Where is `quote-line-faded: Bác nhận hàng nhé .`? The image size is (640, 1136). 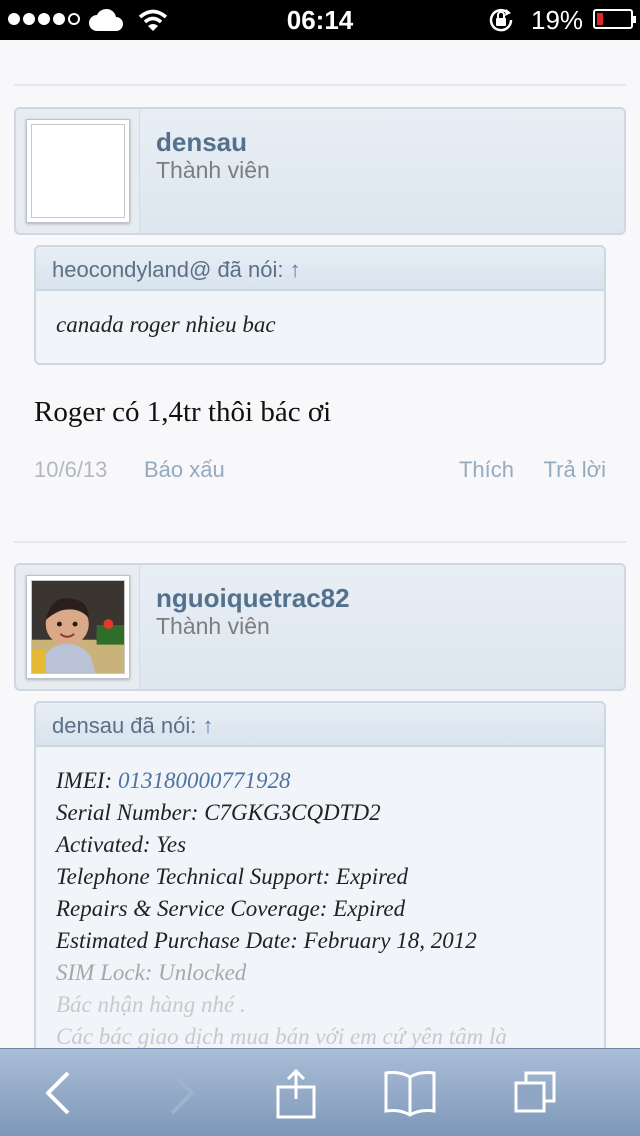
quote-line-faded: Bác nhận hàng nhé . is located at coordinates (151, 1004).